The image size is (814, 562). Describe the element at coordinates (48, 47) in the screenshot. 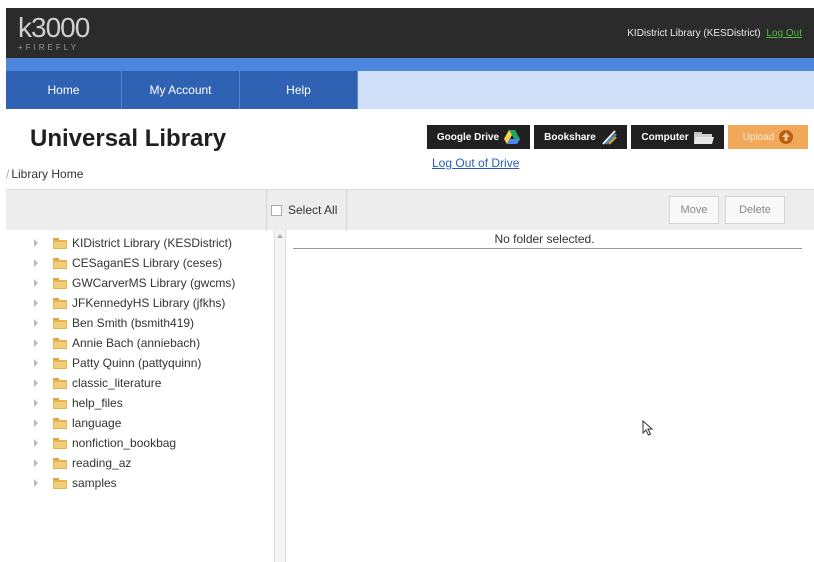

I see `logo-sub-text: +FIREFLY` at that location.